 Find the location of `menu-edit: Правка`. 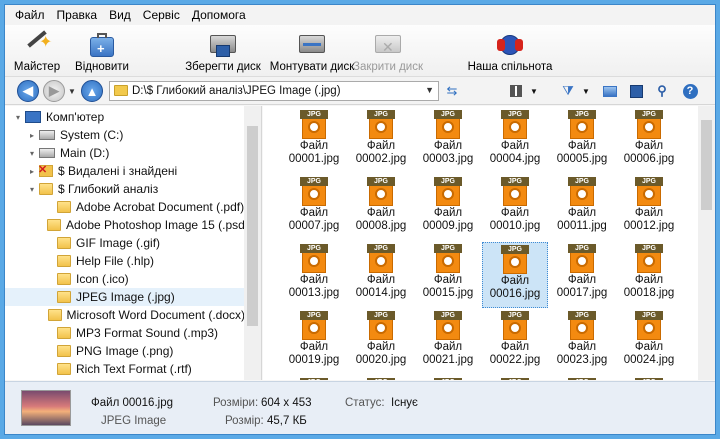

menu-edit: Правка is located at coordinates (77, 15).